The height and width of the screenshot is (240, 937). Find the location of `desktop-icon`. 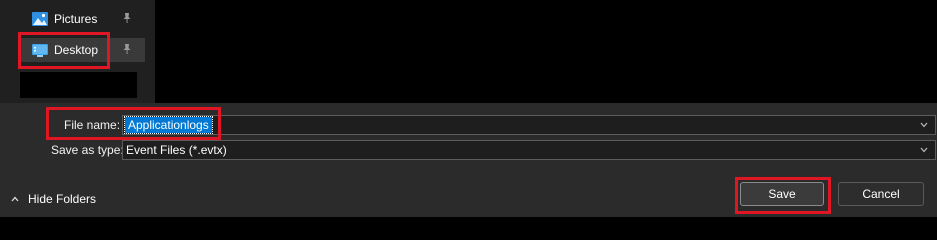

desktop-icon is located at coordinates (40, 50).